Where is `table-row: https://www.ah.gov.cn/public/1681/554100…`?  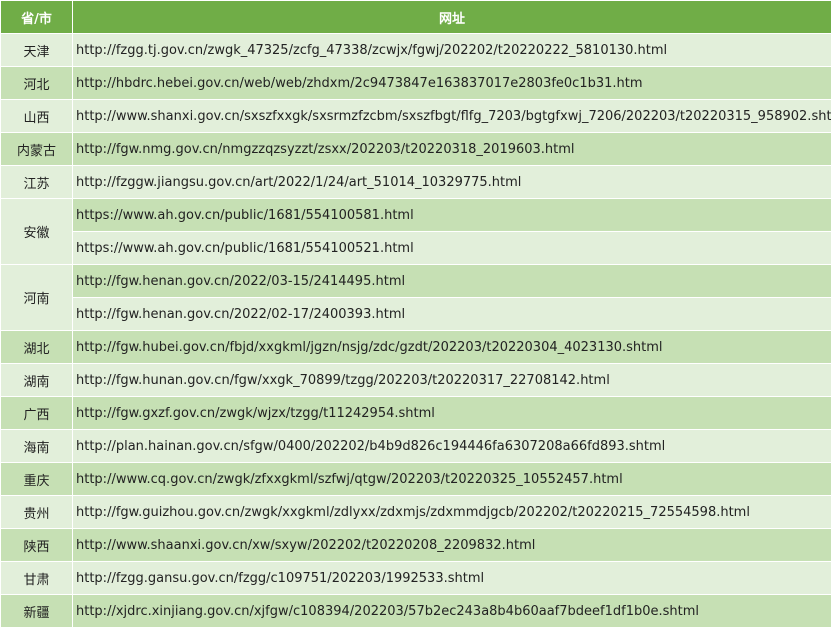
table-row: https://www.ah.gov.cn/public/1681/554100… is located at coordinates (416, 248).